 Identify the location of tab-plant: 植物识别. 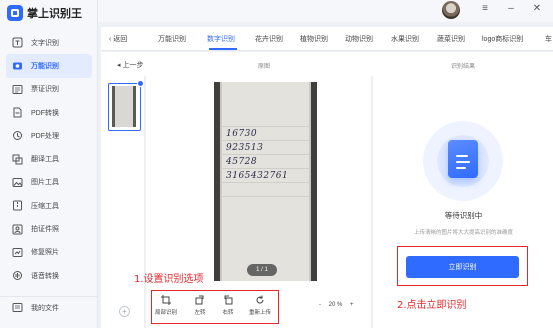
(314, 39).